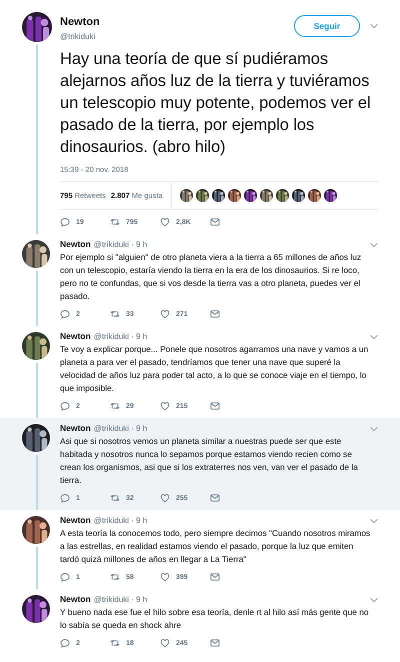 The height and width of the screenshot is (662, 400). I want to click on tweet-text: Y bueno nada ese fue el hilo sobre esa teoría, denle rt al hilo así más gente que no lo sabía se queda en shock ahre, so click(215, 619).